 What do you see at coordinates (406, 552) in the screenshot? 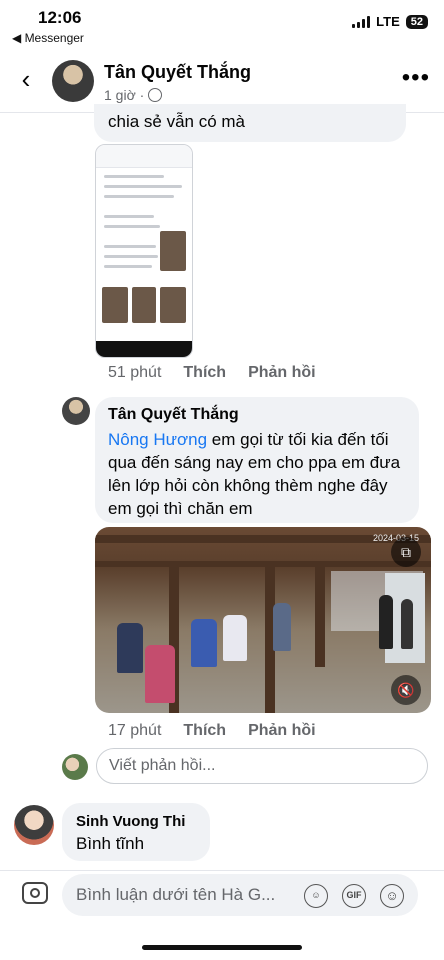
I see `fullscreen-icon: ⧉` at bounding box center [406, 552].